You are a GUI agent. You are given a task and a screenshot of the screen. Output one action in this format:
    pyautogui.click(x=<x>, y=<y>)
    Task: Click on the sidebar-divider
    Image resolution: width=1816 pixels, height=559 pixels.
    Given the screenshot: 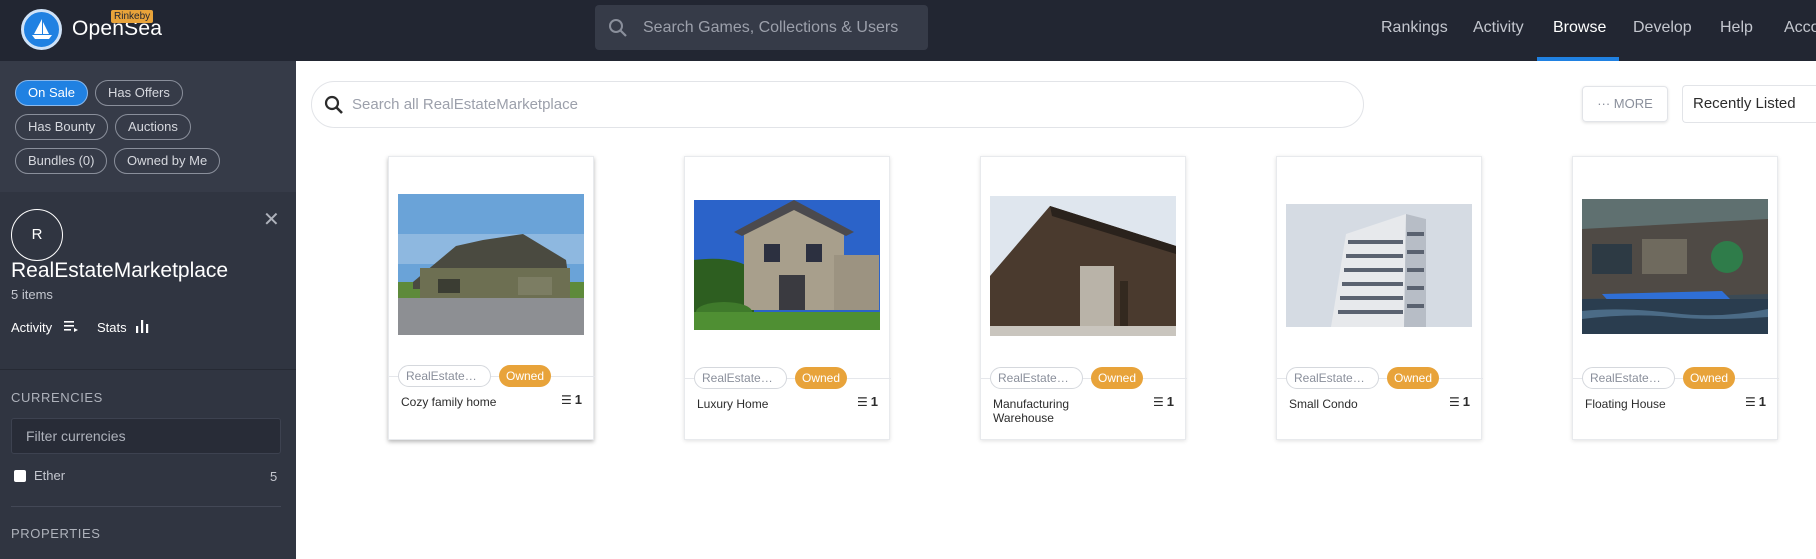 What is the action you would take?
    pyautogui.click(x=148, y=369)
    